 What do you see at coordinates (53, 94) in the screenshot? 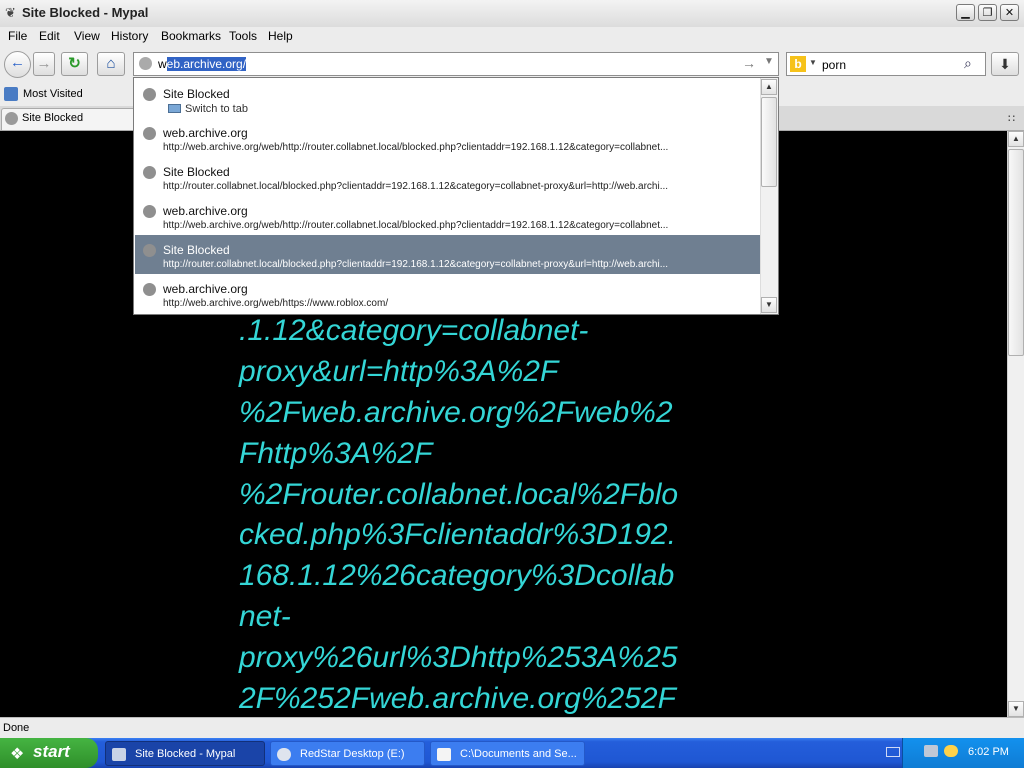
I see `most-visited-bookmark: Most Visited` at bounding box center [53, 94].